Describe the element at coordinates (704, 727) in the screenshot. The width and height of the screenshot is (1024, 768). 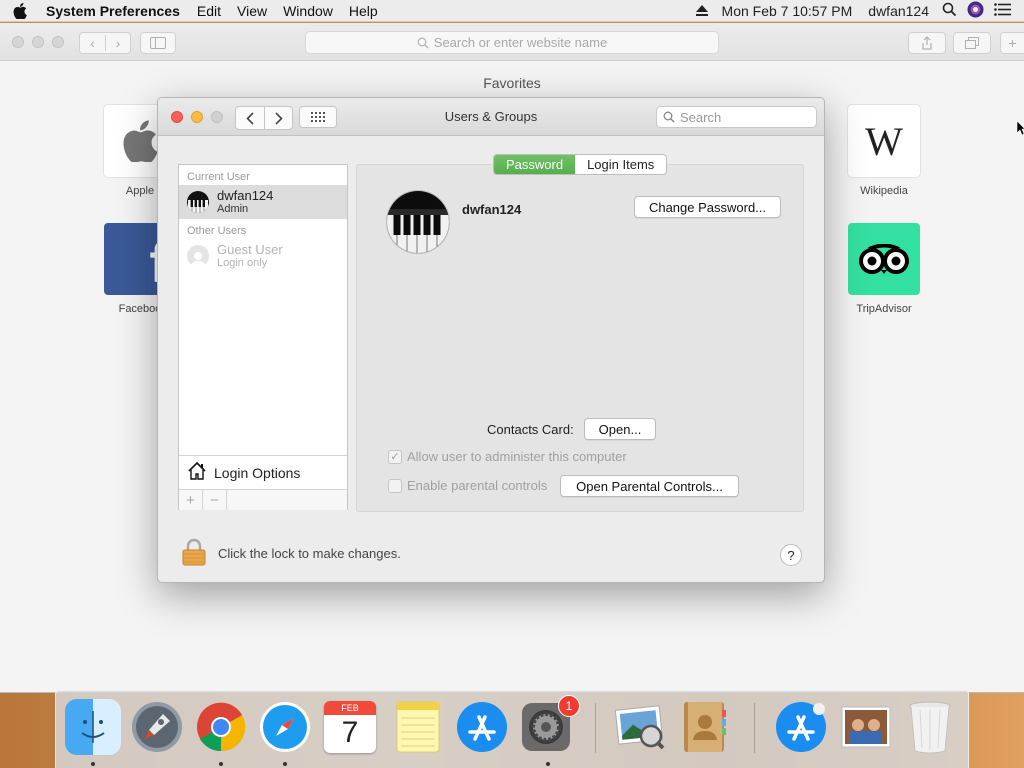
I see `contacts-icon` at that location.